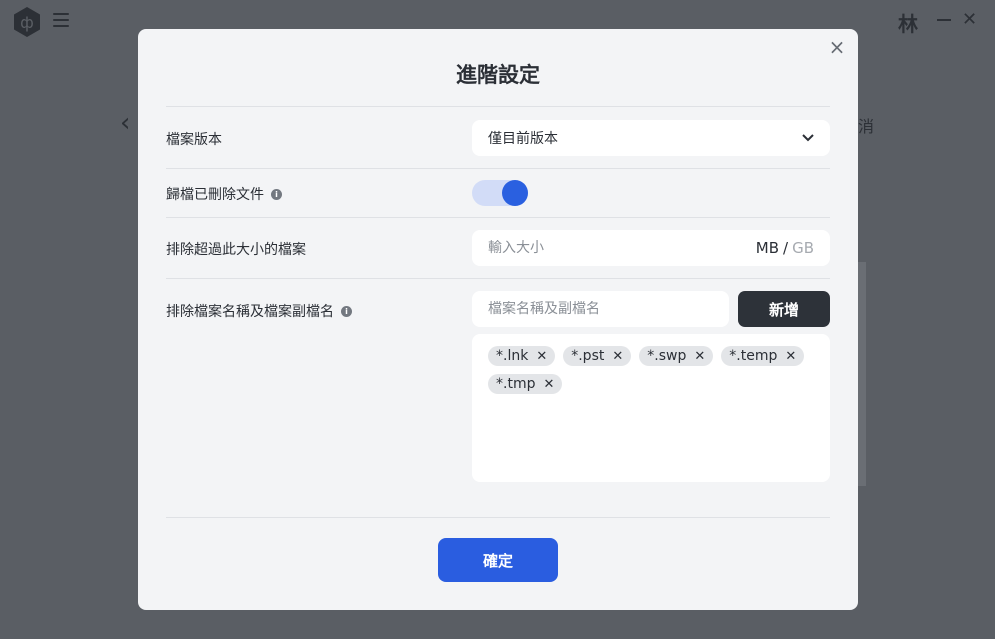 This screenshot has height=639, width=995. Describe the element at coordinates (908, 22) in the screenshot. I see `avatar: 林` at that location.